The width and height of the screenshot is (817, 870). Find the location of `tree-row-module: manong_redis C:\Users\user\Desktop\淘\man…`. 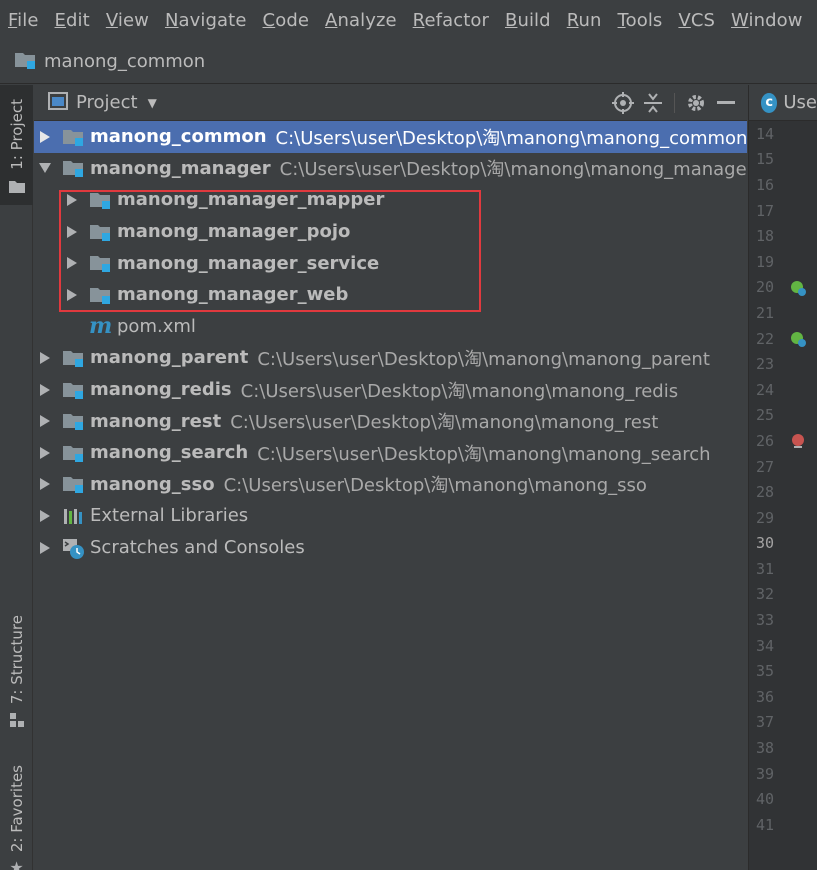

tree-row-module: manong_redis C:\Users\user\Desktop\淘\man… is located at coordinates (390, 390).